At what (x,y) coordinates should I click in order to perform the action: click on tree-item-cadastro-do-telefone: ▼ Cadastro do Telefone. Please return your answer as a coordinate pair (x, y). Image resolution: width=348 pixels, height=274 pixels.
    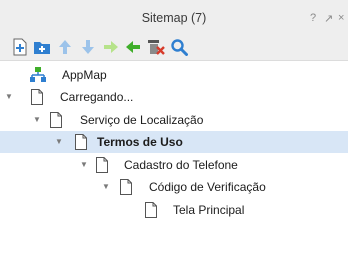
    Looking at the image, I should click on (174, 165).